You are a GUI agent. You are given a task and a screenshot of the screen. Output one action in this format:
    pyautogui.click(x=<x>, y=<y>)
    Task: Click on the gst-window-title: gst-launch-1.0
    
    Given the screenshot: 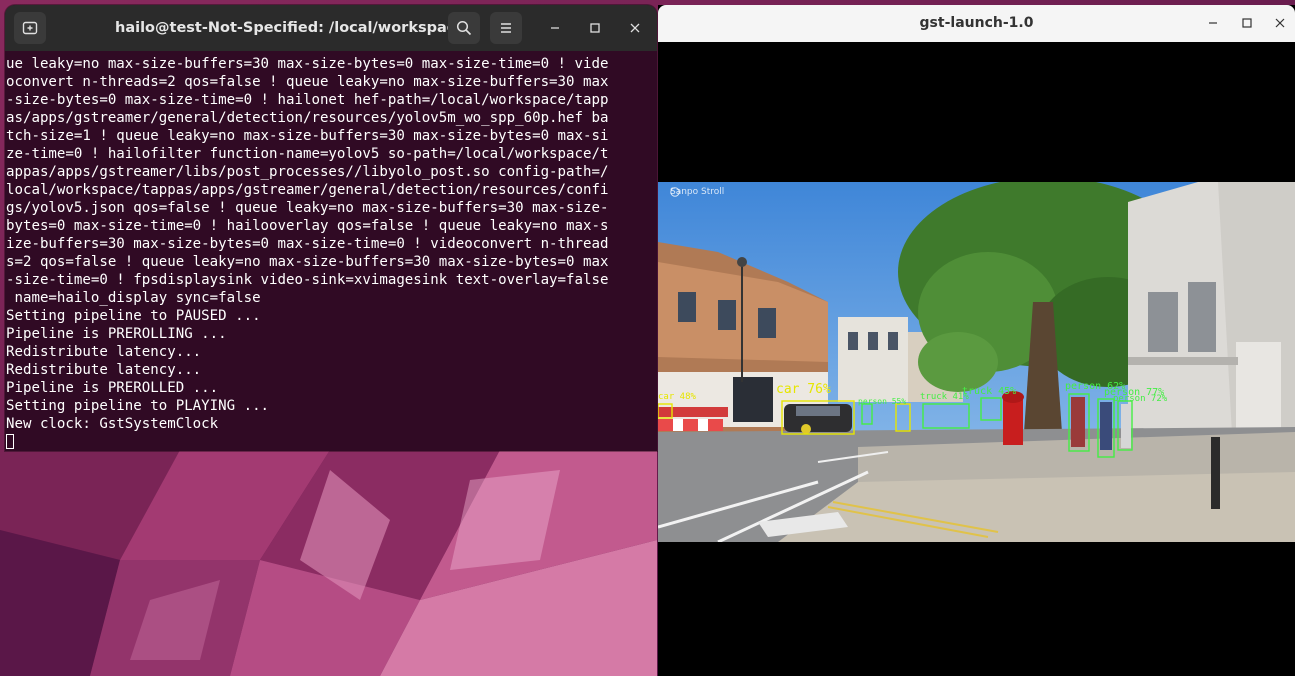 What is the action you would take?
    pyautogui.click(x=976, y=23)
    